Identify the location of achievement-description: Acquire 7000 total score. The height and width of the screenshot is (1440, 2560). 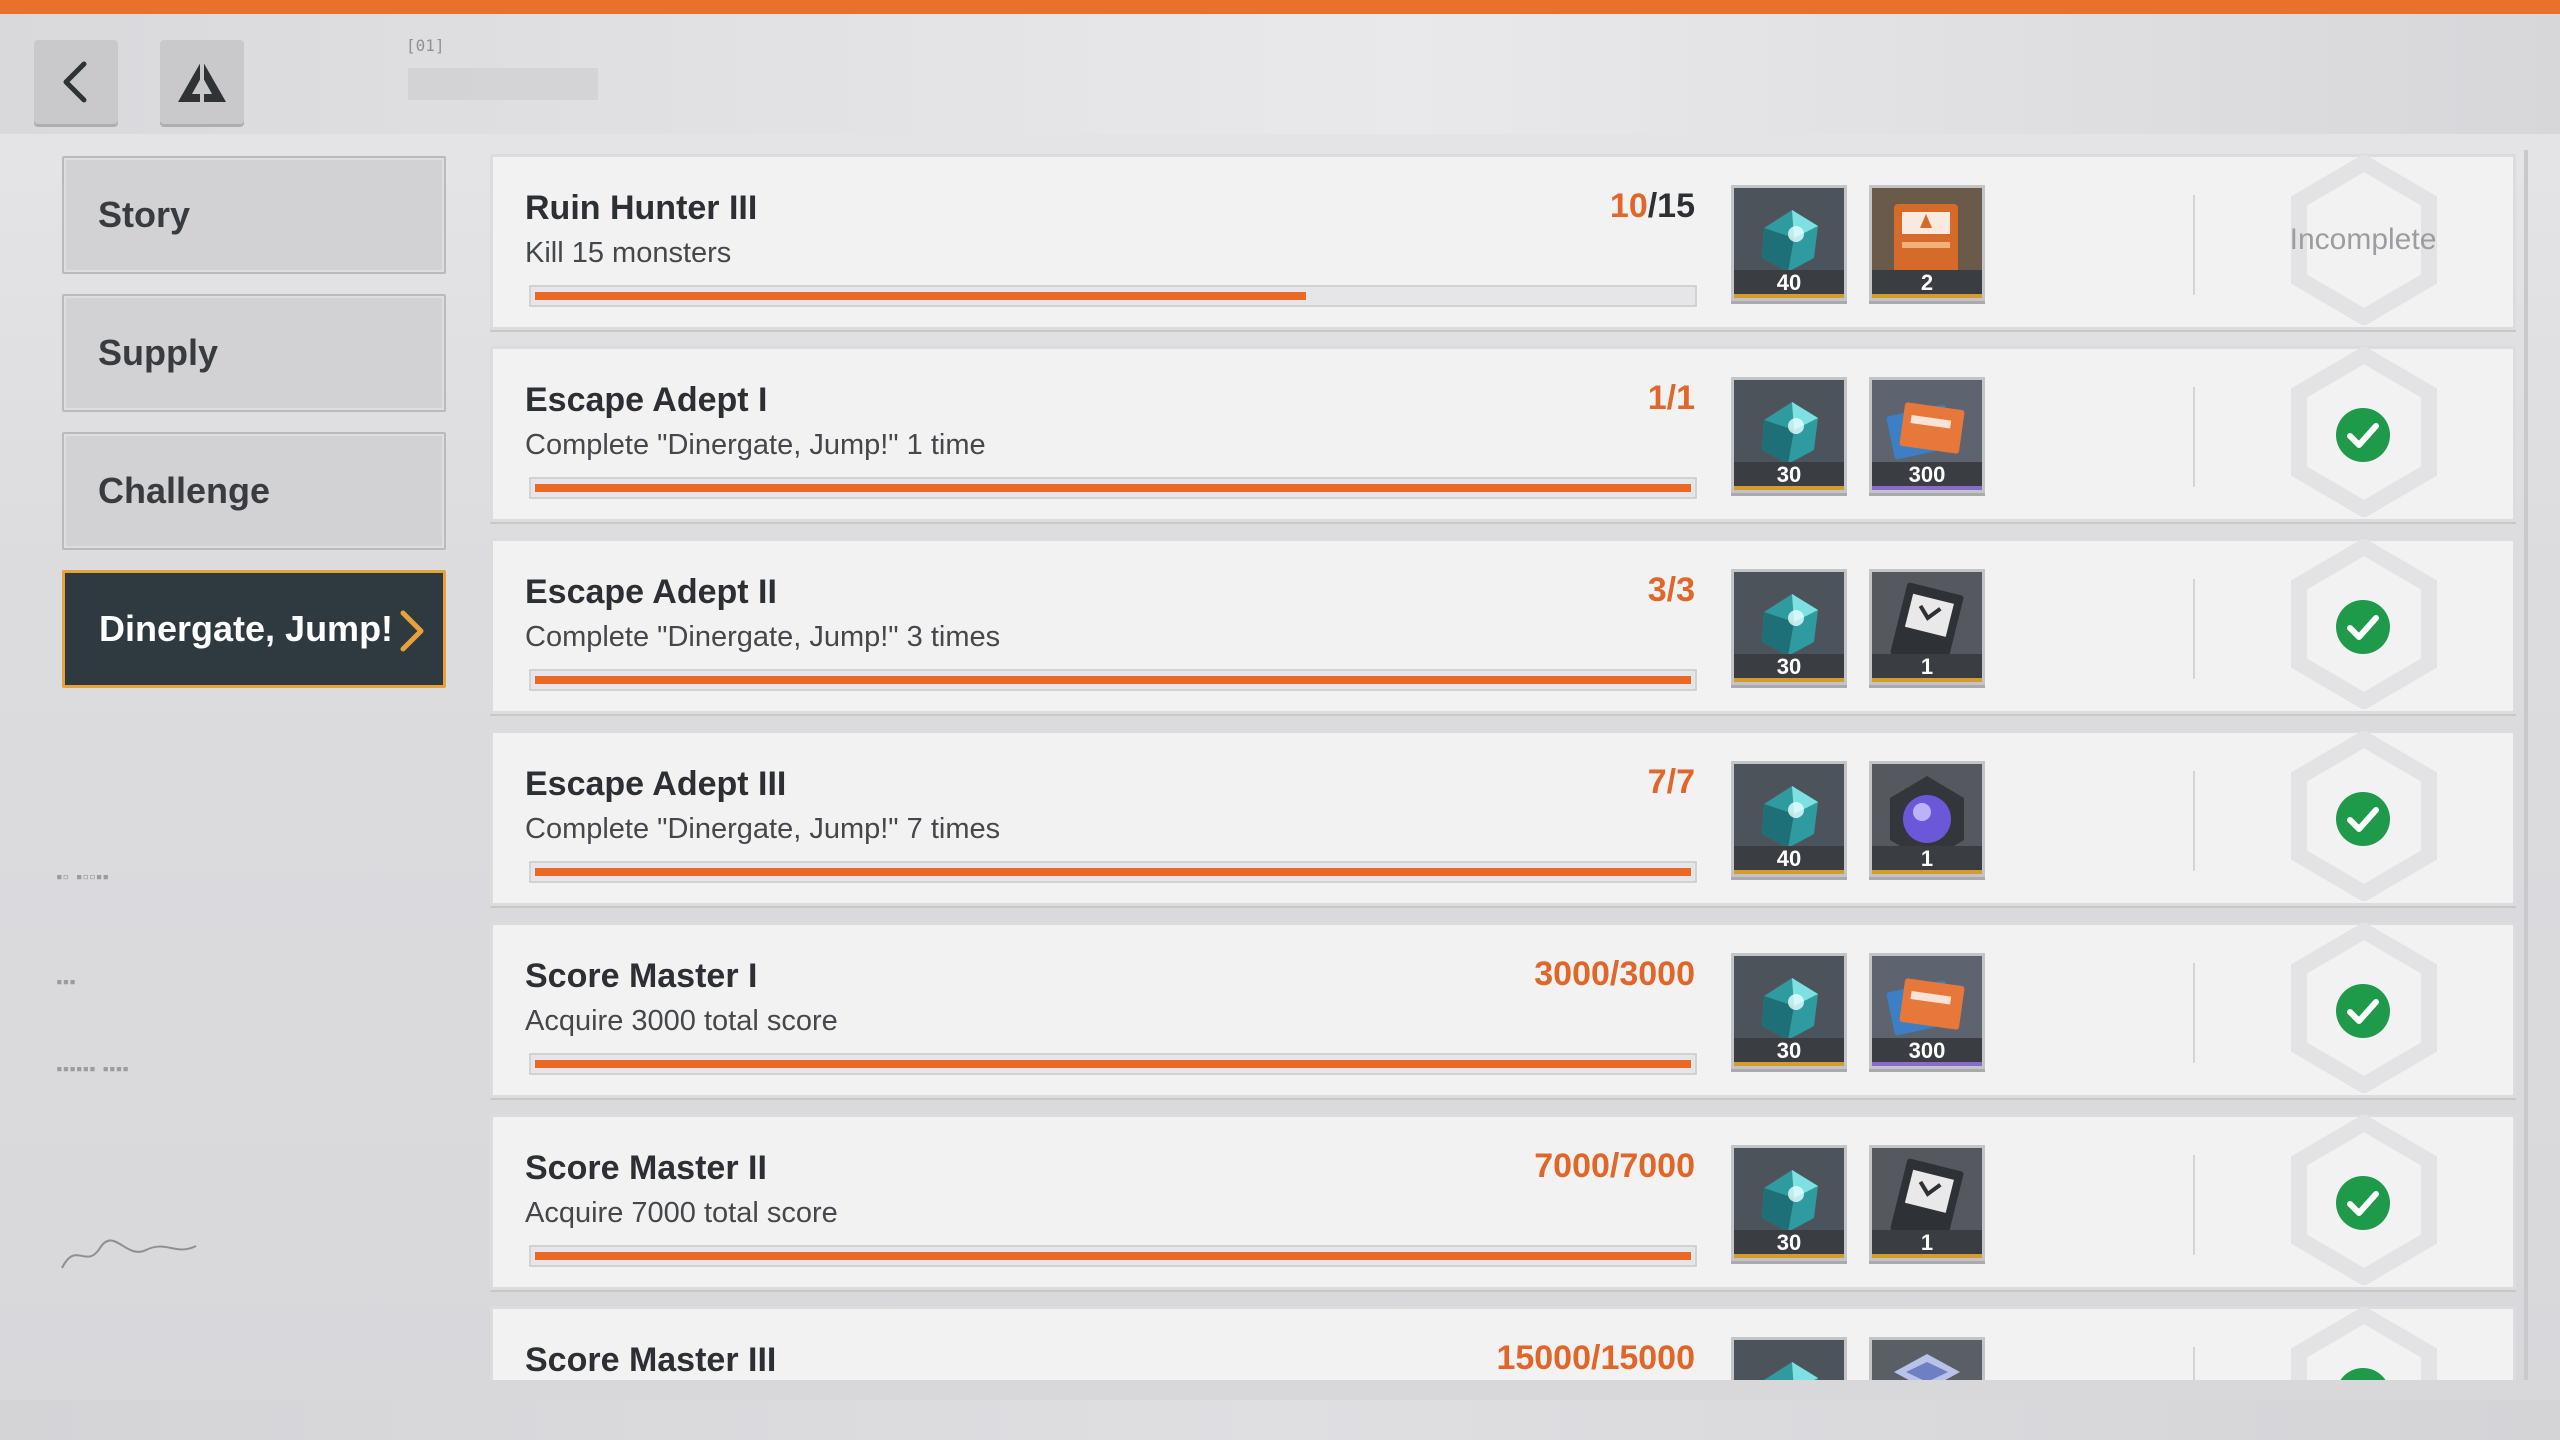
(681, 1213).